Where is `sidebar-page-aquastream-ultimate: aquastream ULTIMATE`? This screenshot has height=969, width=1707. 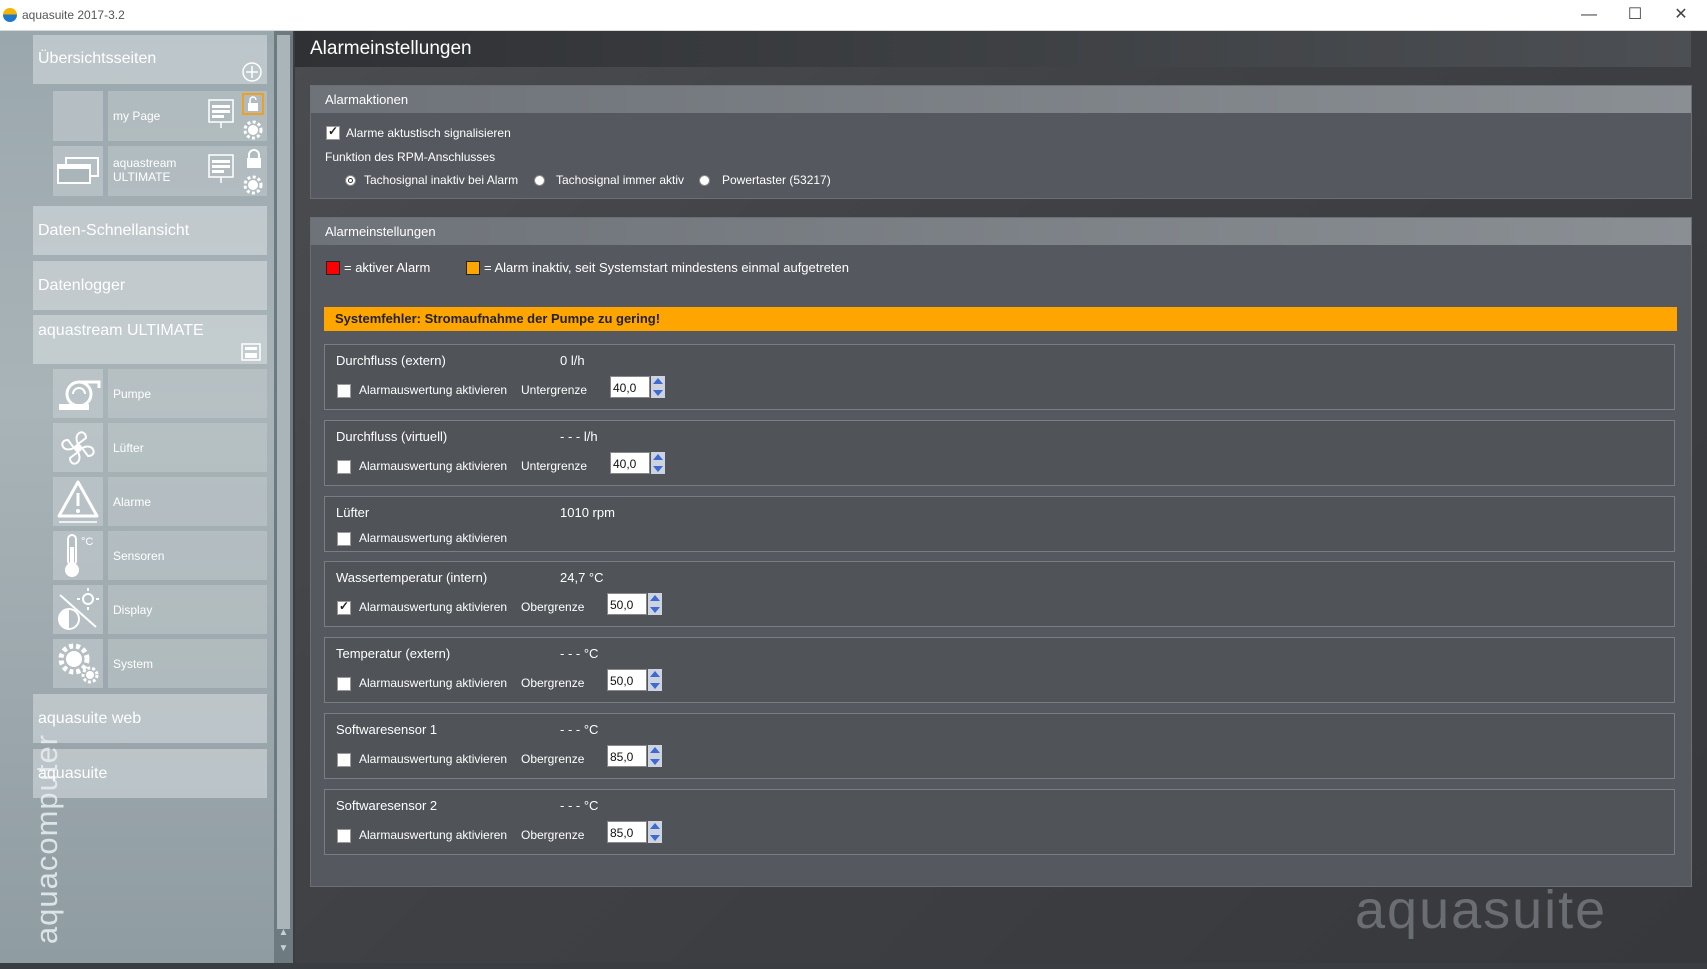
sidebar-page-aquastream-ultimate: aquastream ULTIMATE is located at coordinates (187, 171).